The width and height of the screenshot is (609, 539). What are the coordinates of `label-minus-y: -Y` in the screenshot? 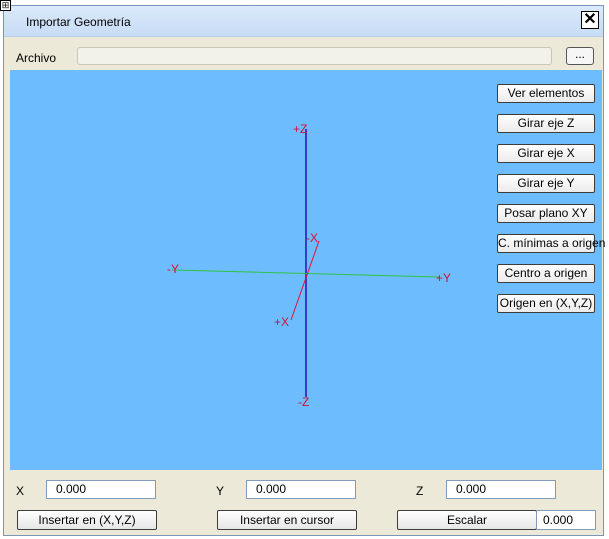 It's located at (173, 269).